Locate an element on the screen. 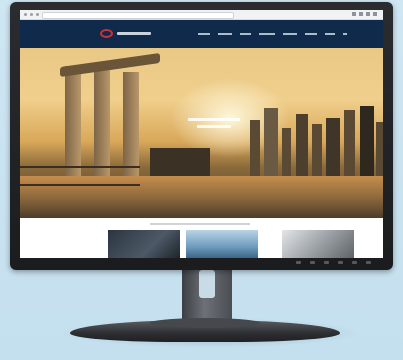 This screenshot has width=403, height=360. logo-wordmark is located at coordinates (134, 33).